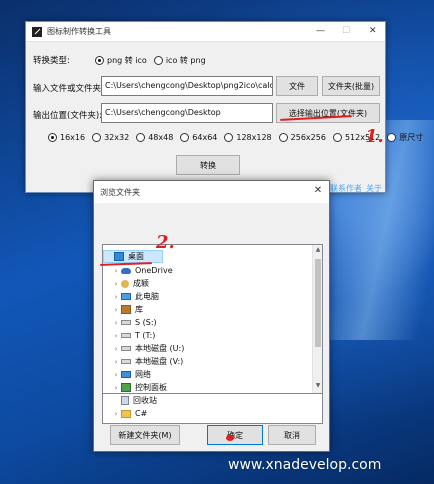  Describe the element at coordinates (292, 435) in the screenshot. I see `cancel-button: 取消` at that location.